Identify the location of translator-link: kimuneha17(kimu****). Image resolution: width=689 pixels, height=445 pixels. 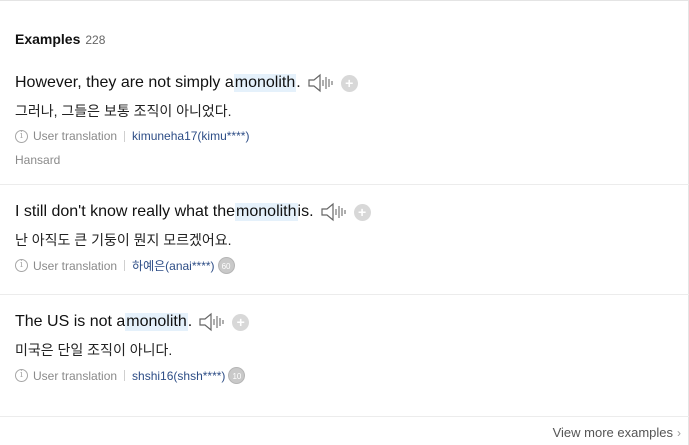
(190, 136).